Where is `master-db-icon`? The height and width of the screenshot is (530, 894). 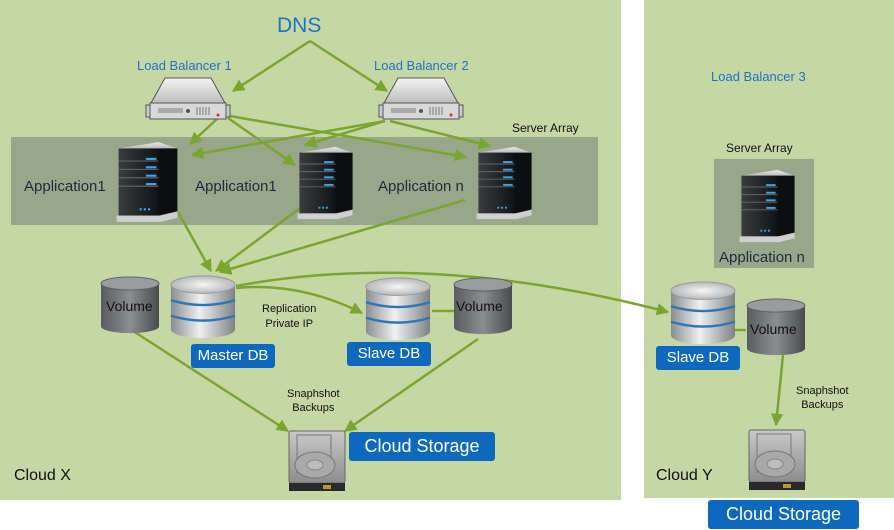 master-db-icon is located at coordinates (203, 307).